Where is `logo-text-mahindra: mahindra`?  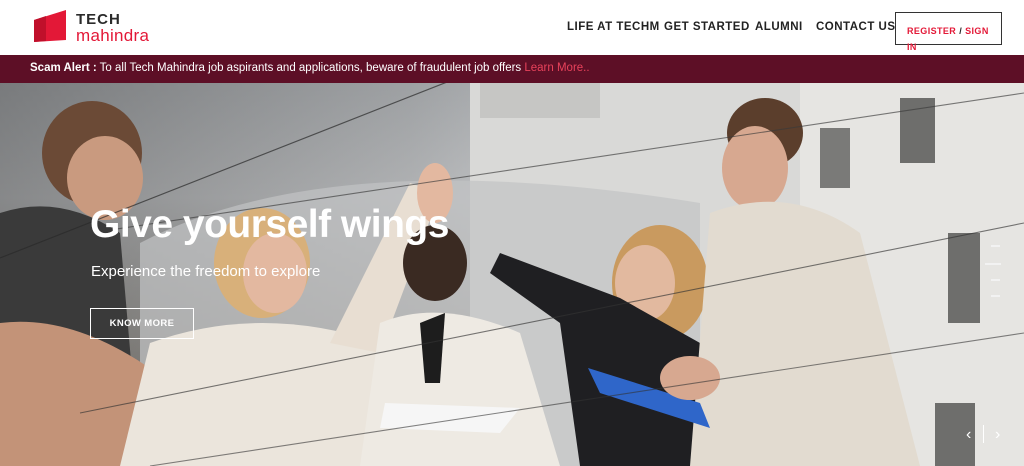 logo-text-mahindra: mahindra is located at coordinates (113, 35).